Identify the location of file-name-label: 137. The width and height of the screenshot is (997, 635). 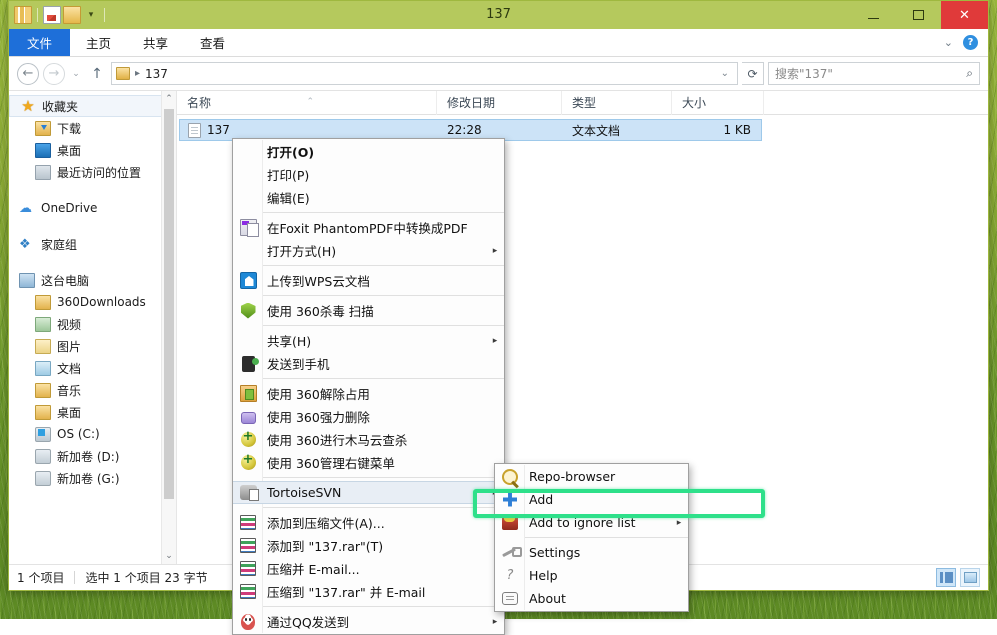
(218, 130).